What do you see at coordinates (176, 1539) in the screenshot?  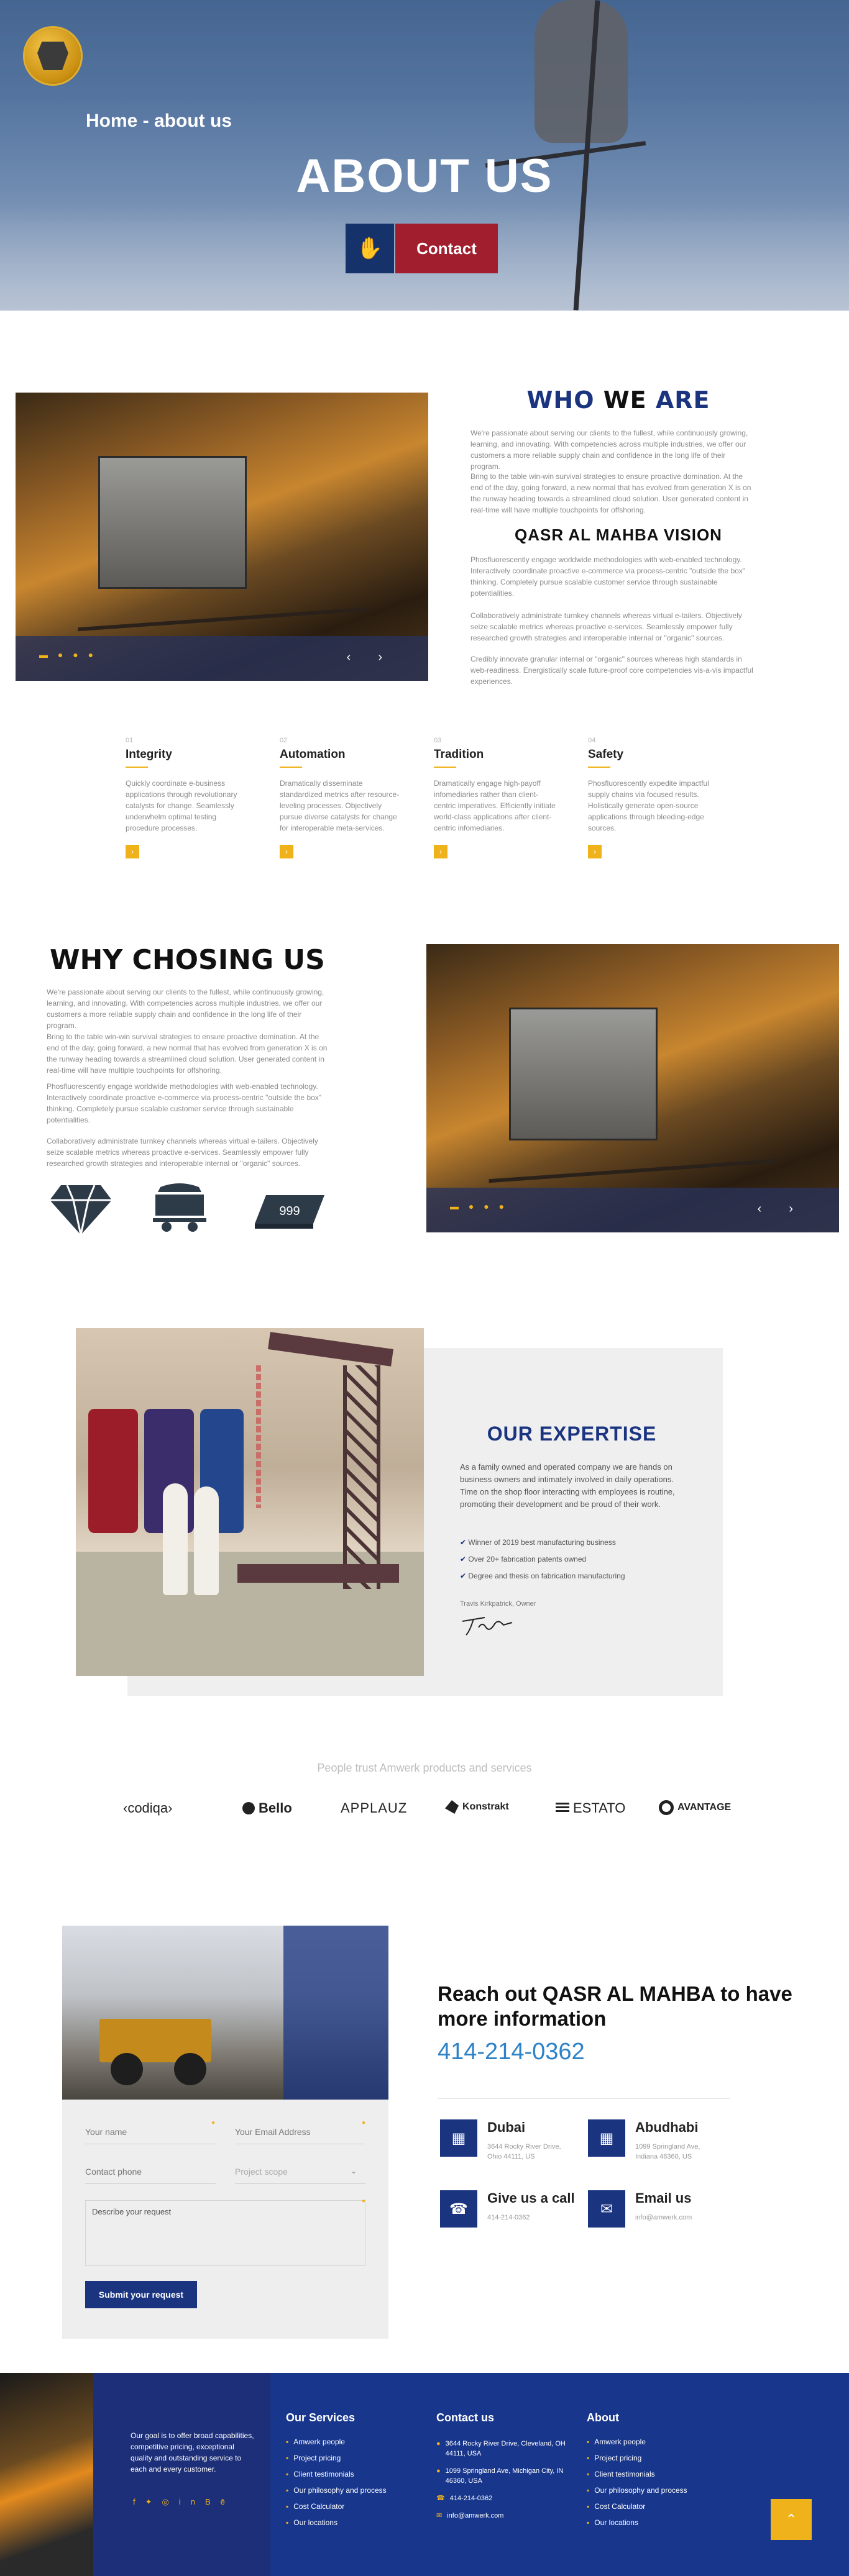 I see `figurine-left` at bounding box center [176, 1539].